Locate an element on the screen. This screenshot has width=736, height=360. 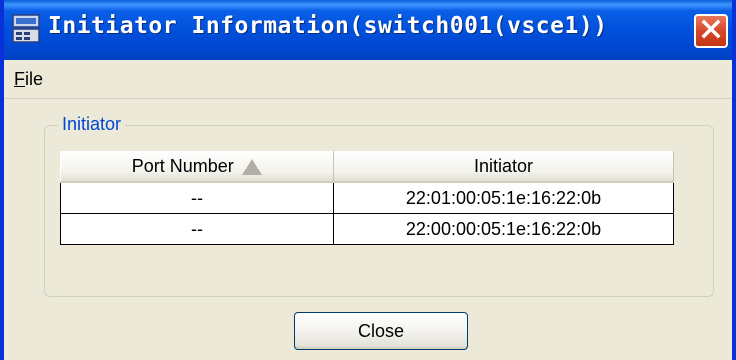
sort-ascending-icon is located at coordinates (251, 166).